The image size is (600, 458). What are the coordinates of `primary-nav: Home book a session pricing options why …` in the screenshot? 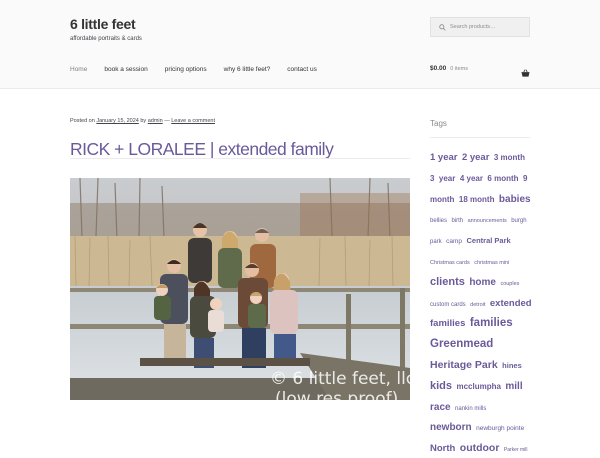 It's located at (202, 69).